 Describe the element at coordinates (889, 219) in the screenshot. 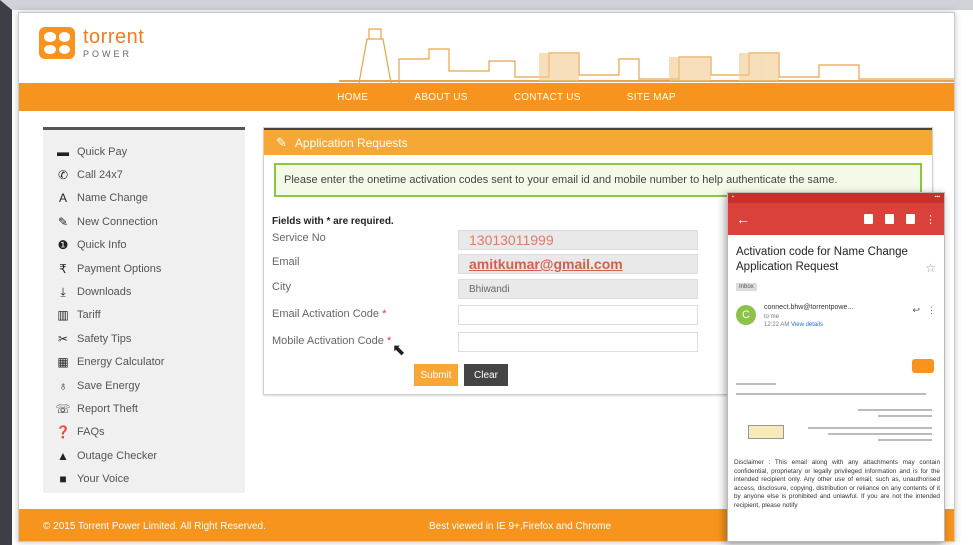

I see `delete-icon` at that location.